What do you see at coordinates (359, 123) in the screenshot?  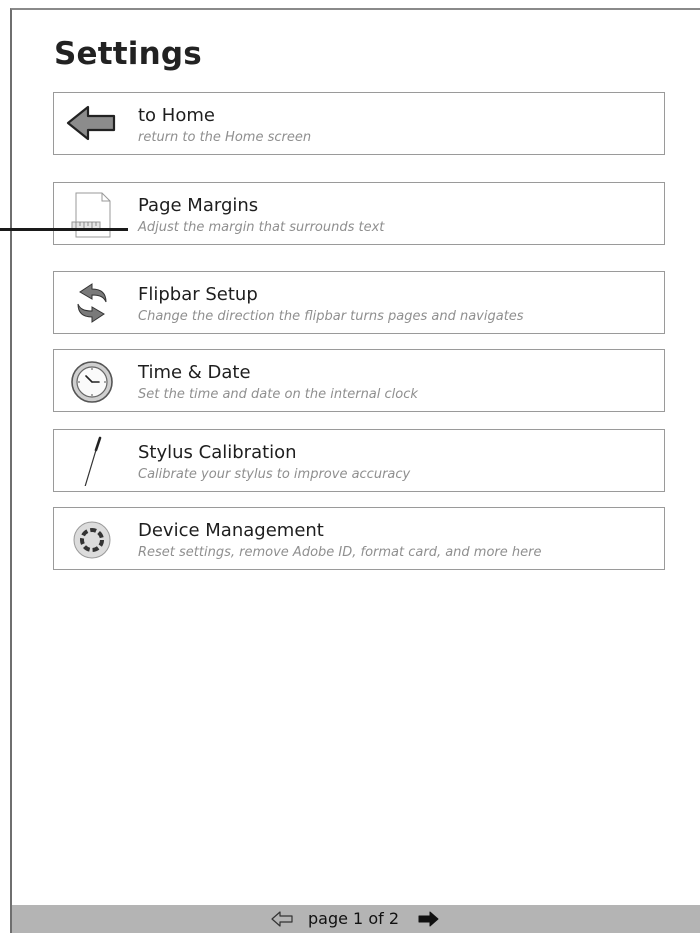 I see `menu-item-home: to Home return to the Home screen` at bounding box center [359, 123].